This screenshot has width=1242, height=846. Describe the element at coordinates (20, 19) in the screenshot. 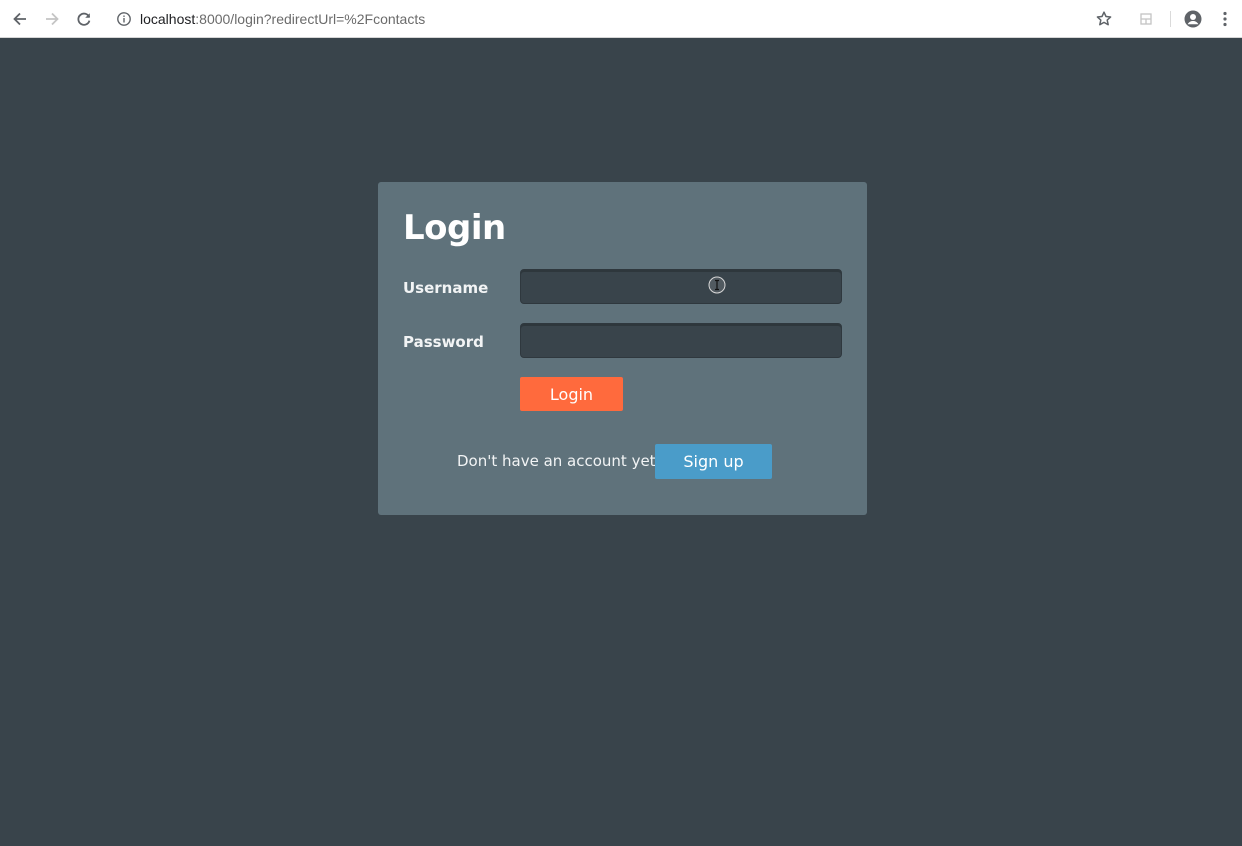

I see `back-arrow-icon` at that location.